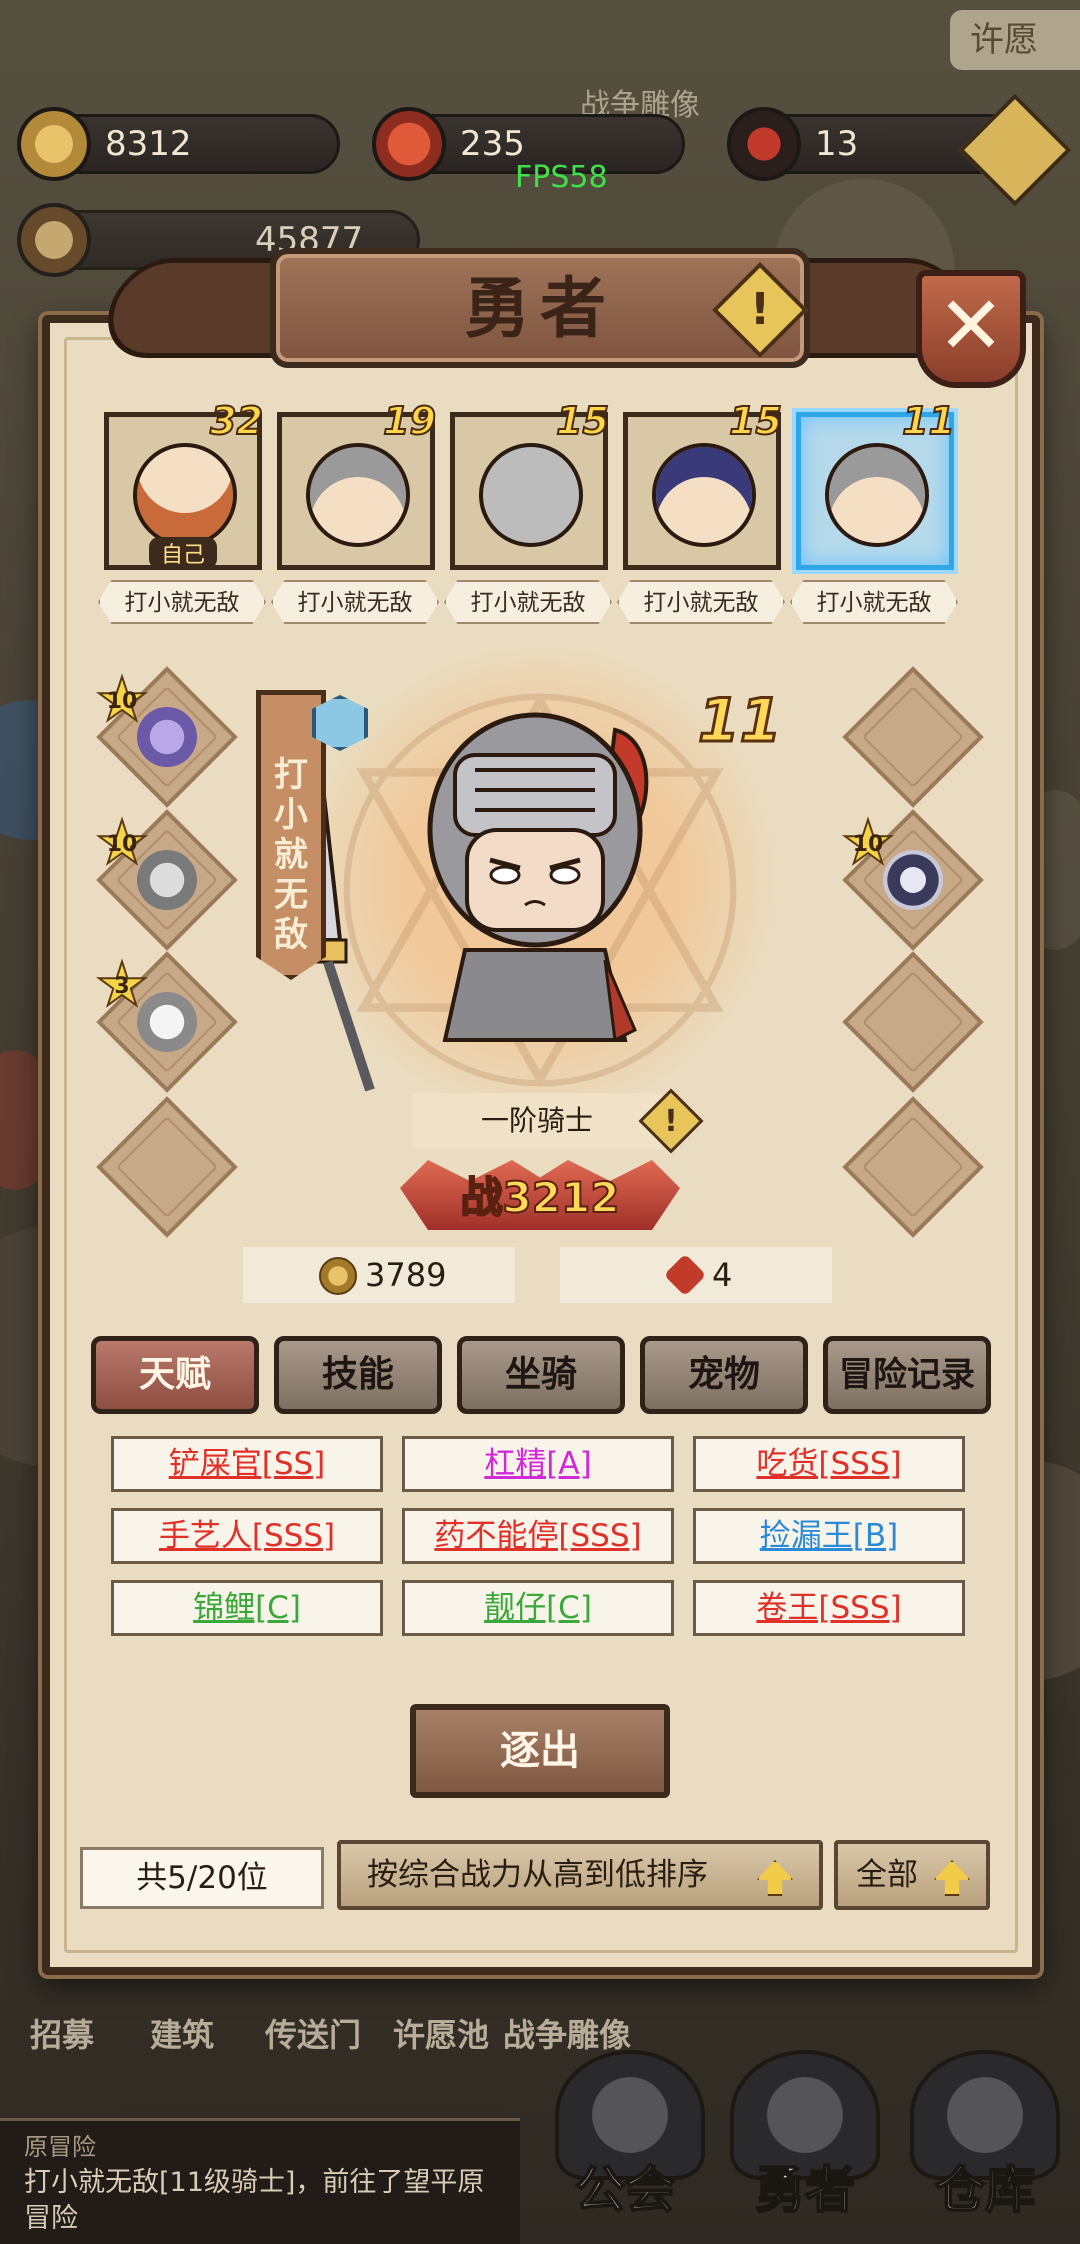 Image resolution: width=1080 pixels, height=2244 pixels. Describe the element at coordinates (406, 1275) in the screenshot. I see `hero-gold-value: 3789` at that location.